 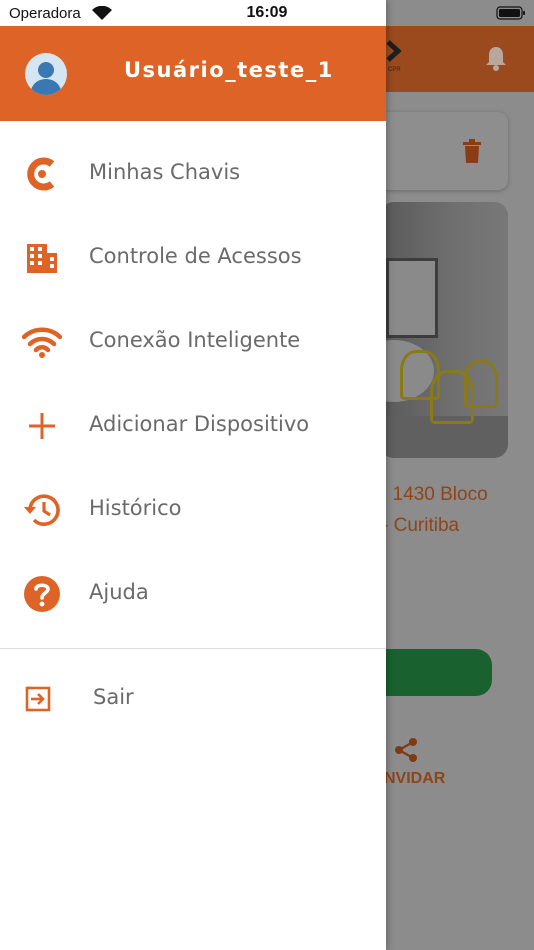 I want to click on menu-label: Conexão Inteligente, so click(x=195, y=340).